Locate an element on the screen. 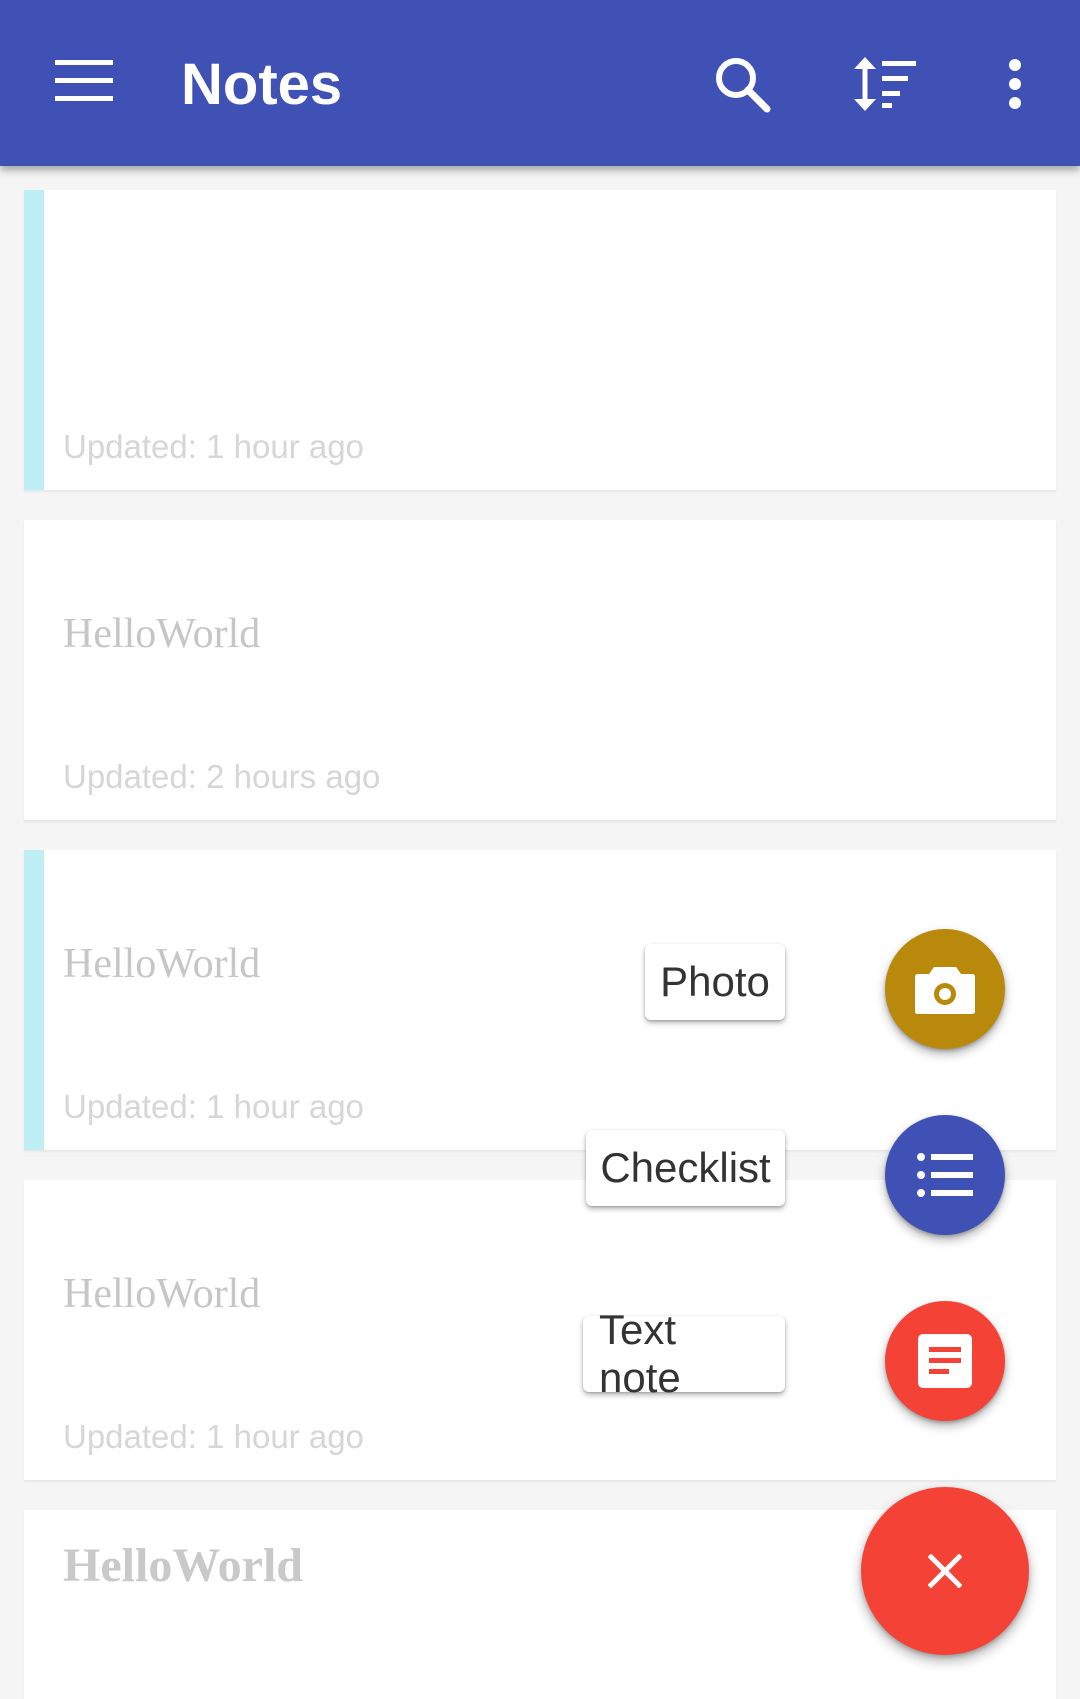  photo-button is located at coordinates (945, 989).